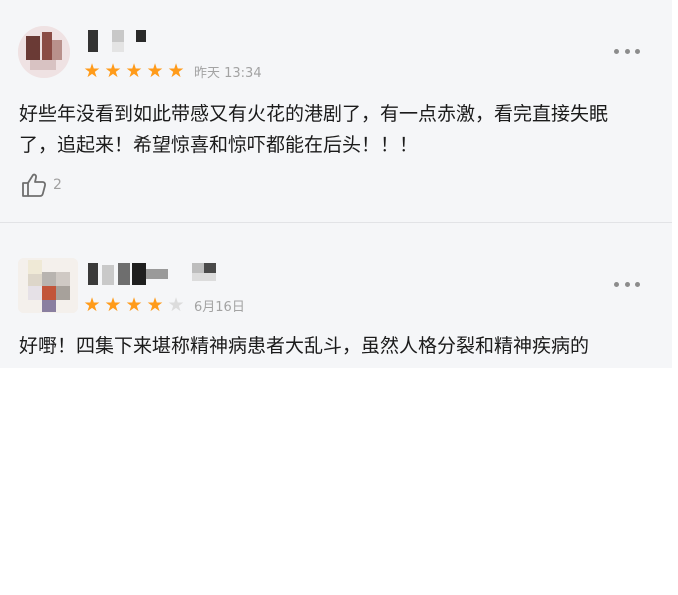 The width and height of the screenshot is (678, 595). What do you see at coordinates (57, 185) in the screenshot?
I see `like-count: 2` at bounding box center [57, 185].